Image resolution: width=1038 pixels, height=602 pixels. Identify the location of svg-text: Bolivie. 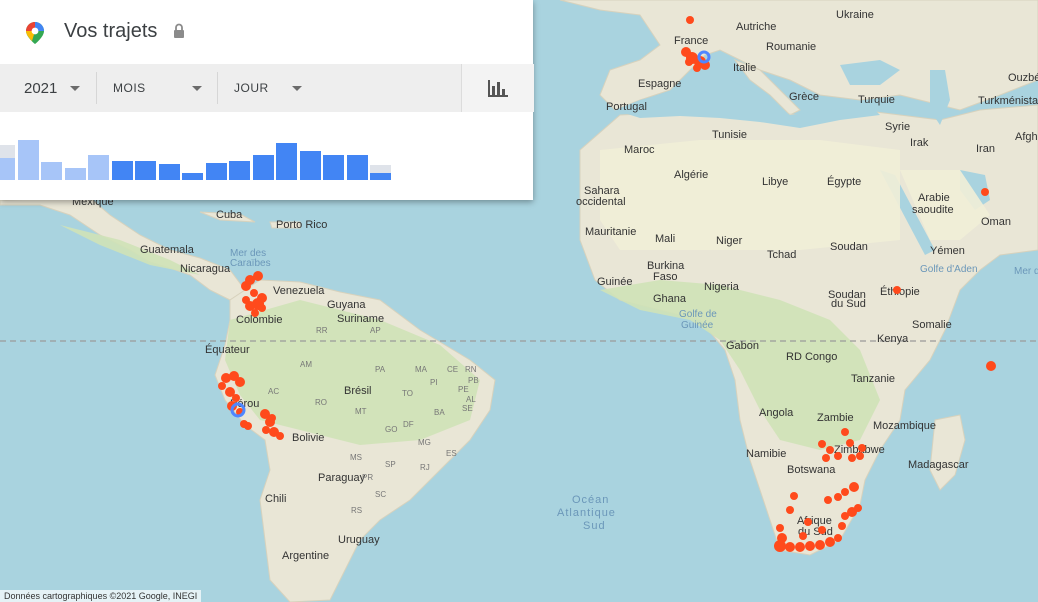
(308, 438).